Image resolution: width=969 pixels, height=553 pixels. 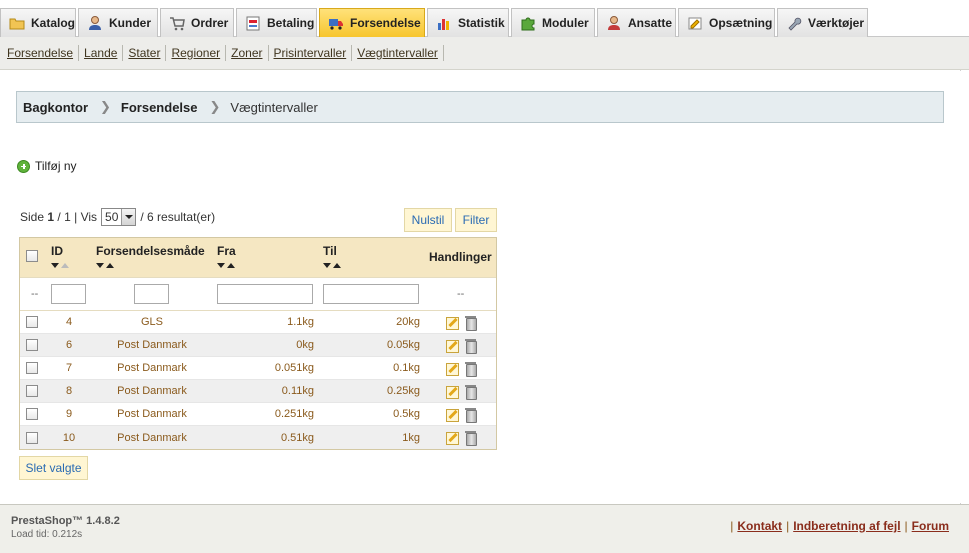 What do you see at coordinates (846, 526) in the screenshot?
I see `footer-link-bug-report: Indberetning af fejl` at bounding box center [846, 526].